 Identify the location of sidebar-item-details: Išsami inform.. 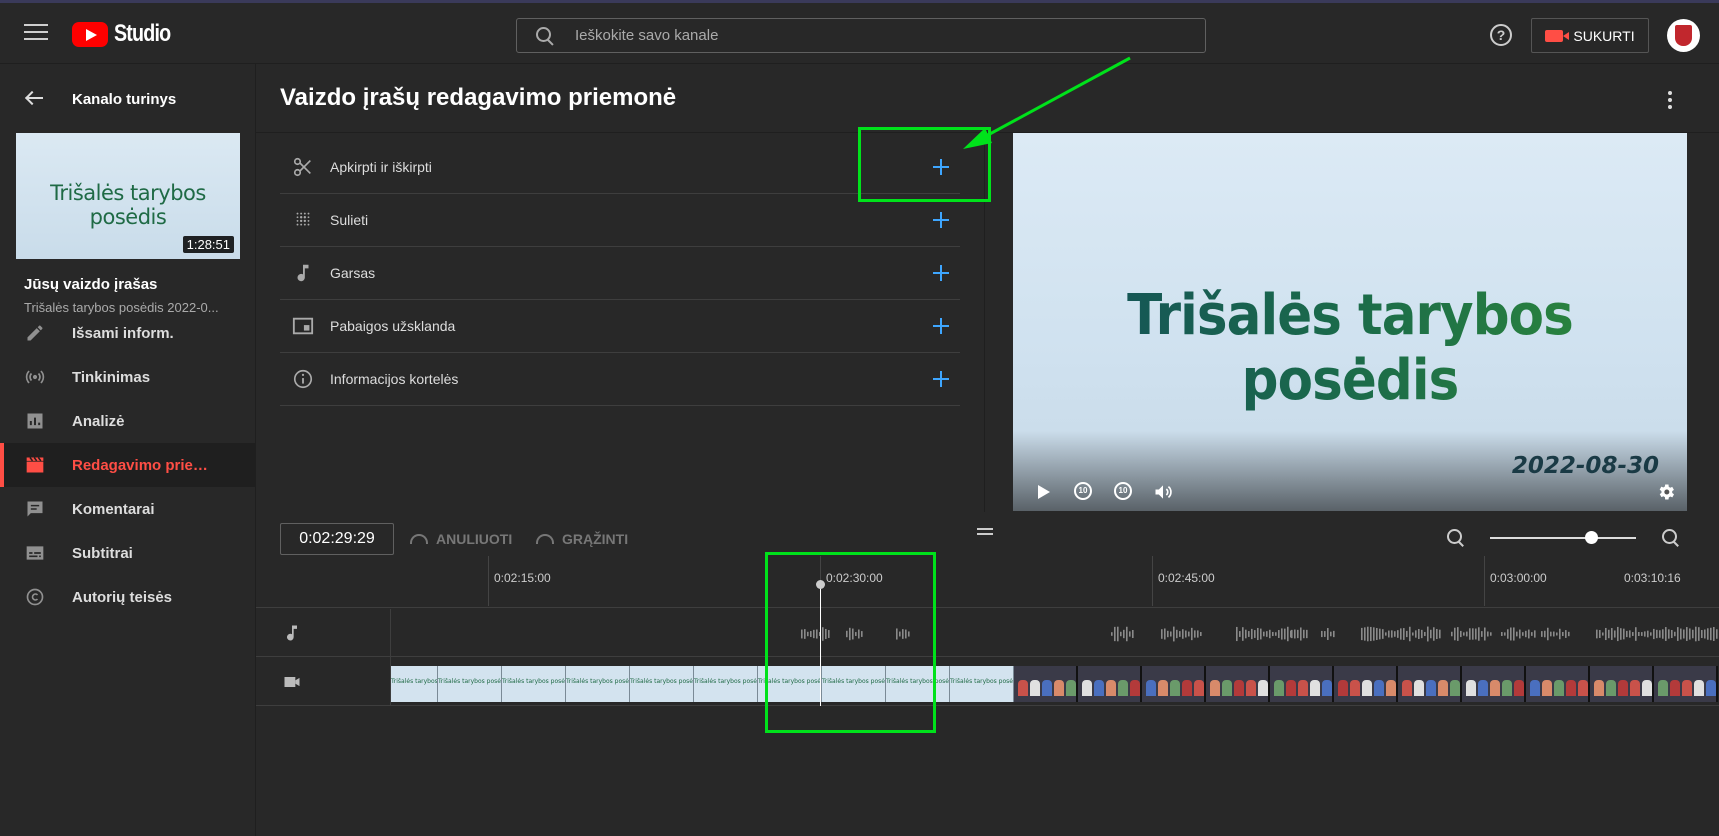
(127, 333).